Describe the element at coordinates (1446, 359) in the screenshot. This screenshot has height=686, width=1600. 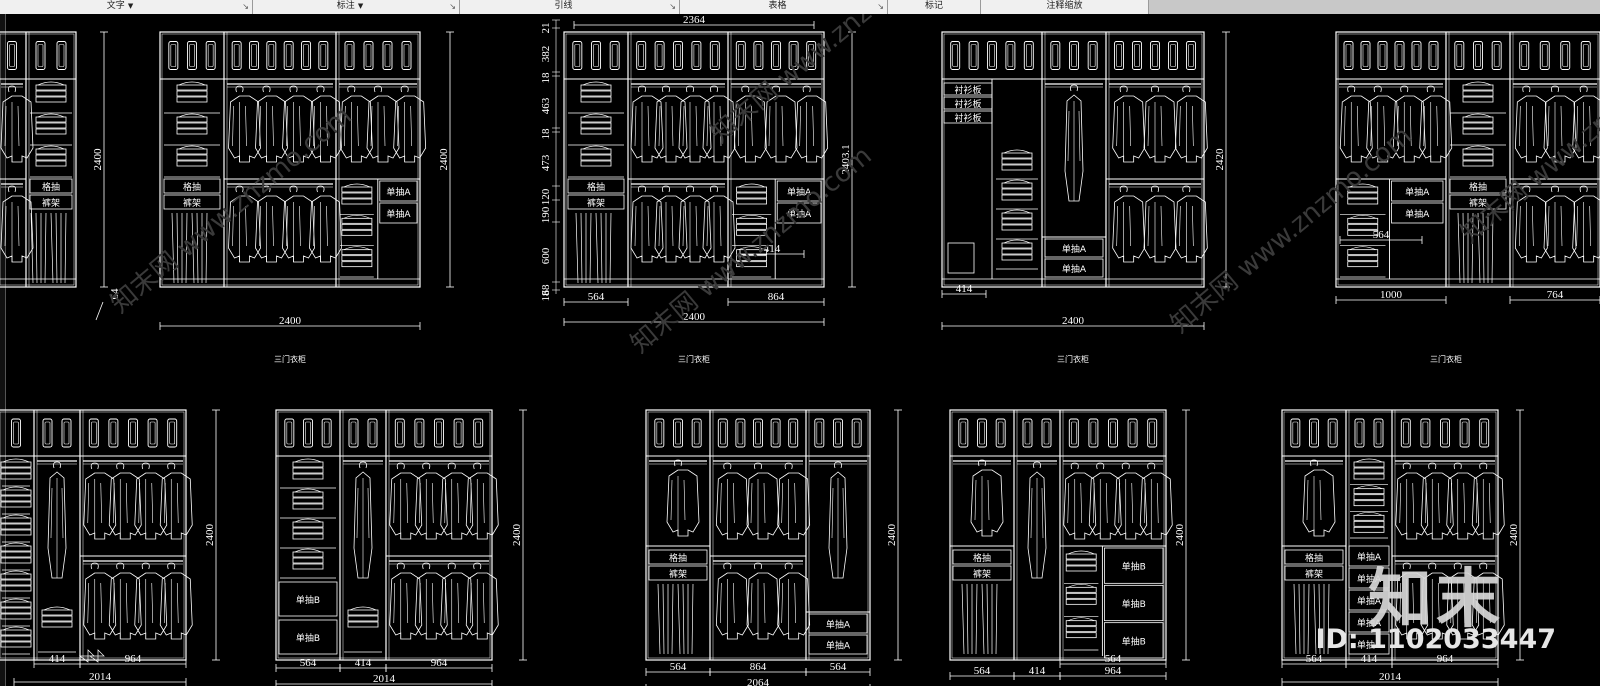
I see `dimension-text: 三门衣柜` at that location.